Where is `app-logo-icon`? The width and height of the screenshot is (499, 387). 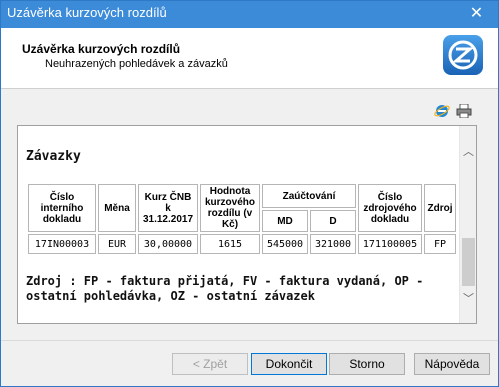 app-logo-icon is located at coordinates (463, 55).